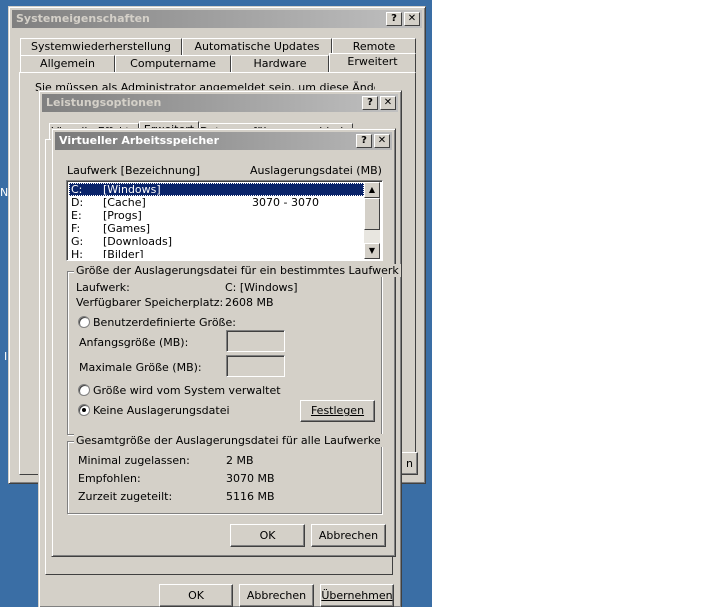 The height and width of the screenshot is (607, 720). Describe the element at coordinates (150, 302) in the screenshot. I see `free-space-caption: Verfügbarer Speicherplatz:` at that location.